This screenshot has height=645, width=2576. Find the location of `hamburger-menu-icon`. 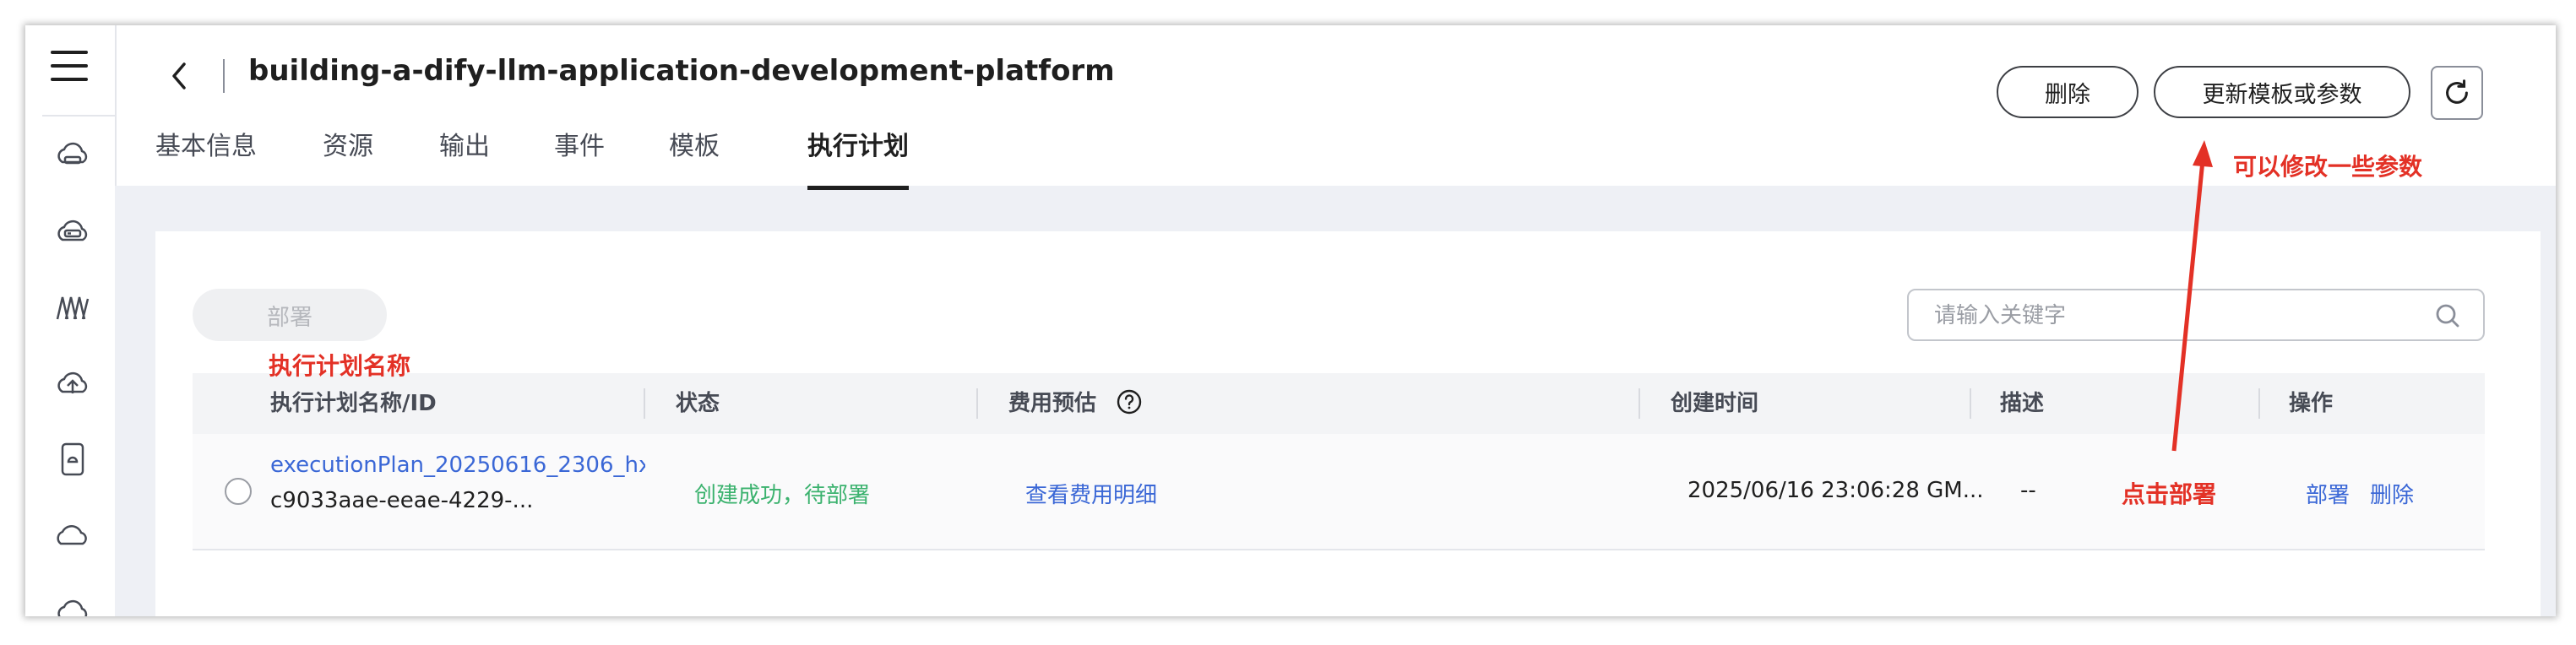

hamburger-menu-icon is located at coordinates (69, 66).